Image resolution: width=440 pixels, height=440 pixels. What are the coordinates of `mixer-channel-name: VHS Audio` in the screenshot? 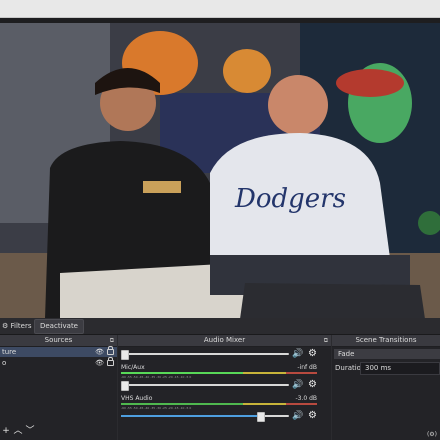 It's located at (137, 398).